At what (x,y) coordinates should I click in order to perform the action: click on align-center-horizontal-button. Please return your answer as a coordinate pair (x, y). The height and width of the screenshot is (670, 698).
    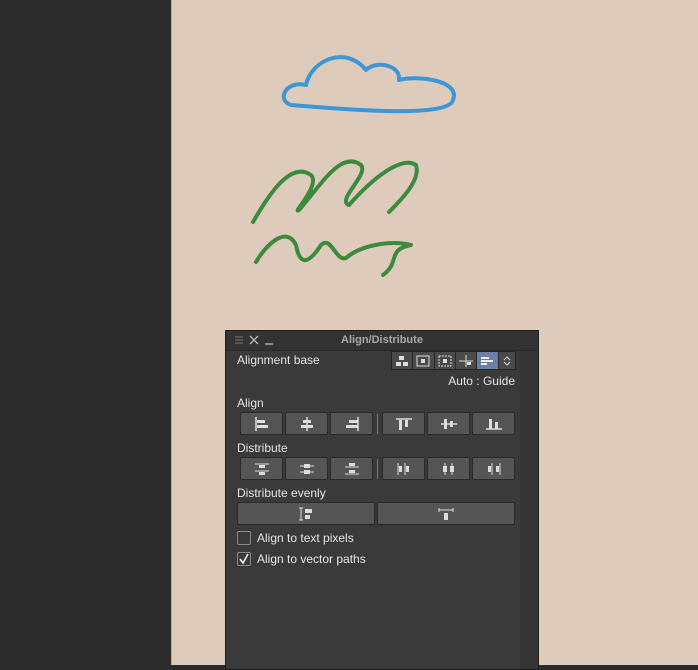
    Looking at the image, I should click on (306, 423).